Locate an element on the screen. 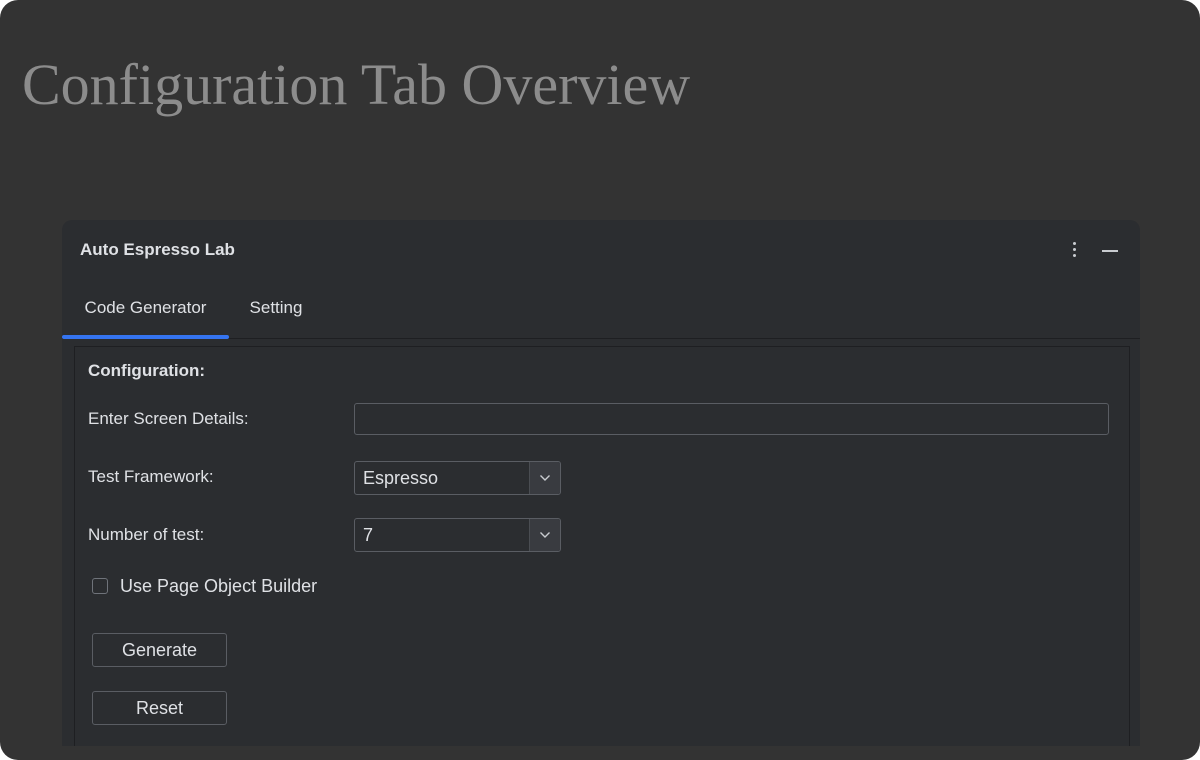 This screenshot has height=760, width=1200. page-object-builder-label: Use Page Object Builder is located at coordinates (219, 586).